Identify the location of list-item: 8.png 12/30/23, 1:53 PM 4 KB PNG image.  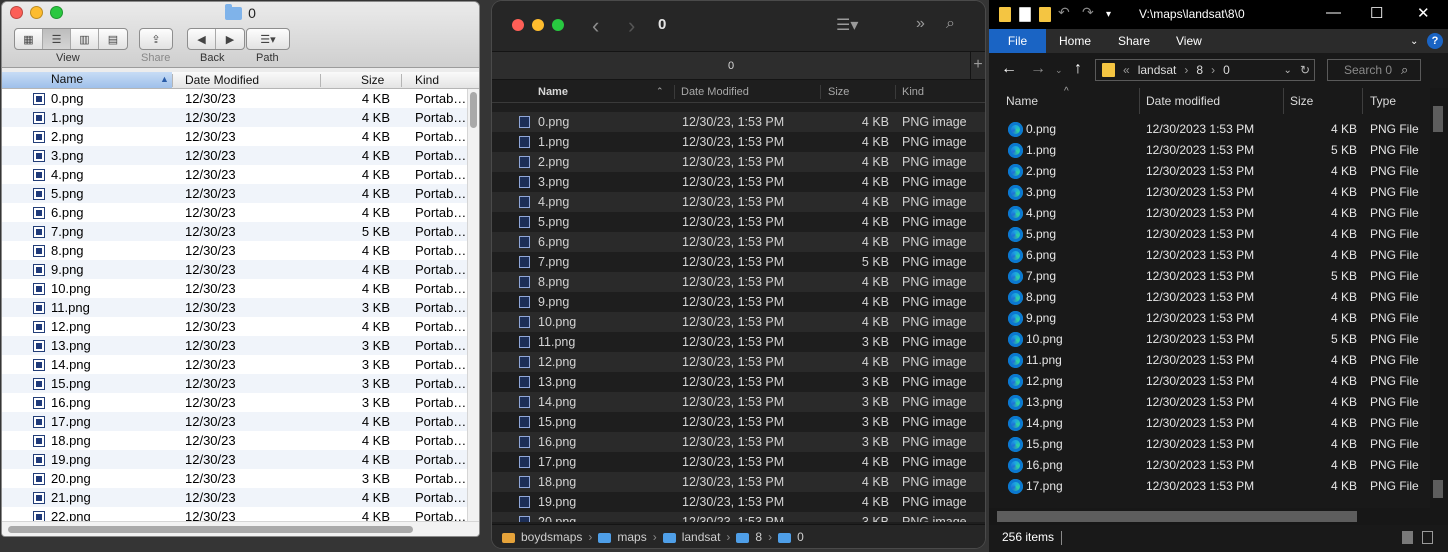
(738, 282).